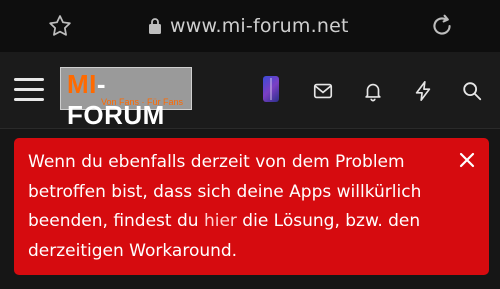 The height and width of the screenshot is (289, 500). What do you see at coordinates (141, 102) in the screenshot?
I see `logo-tagline: Von Fans · Für Fans` at bounding box center [141, 102].